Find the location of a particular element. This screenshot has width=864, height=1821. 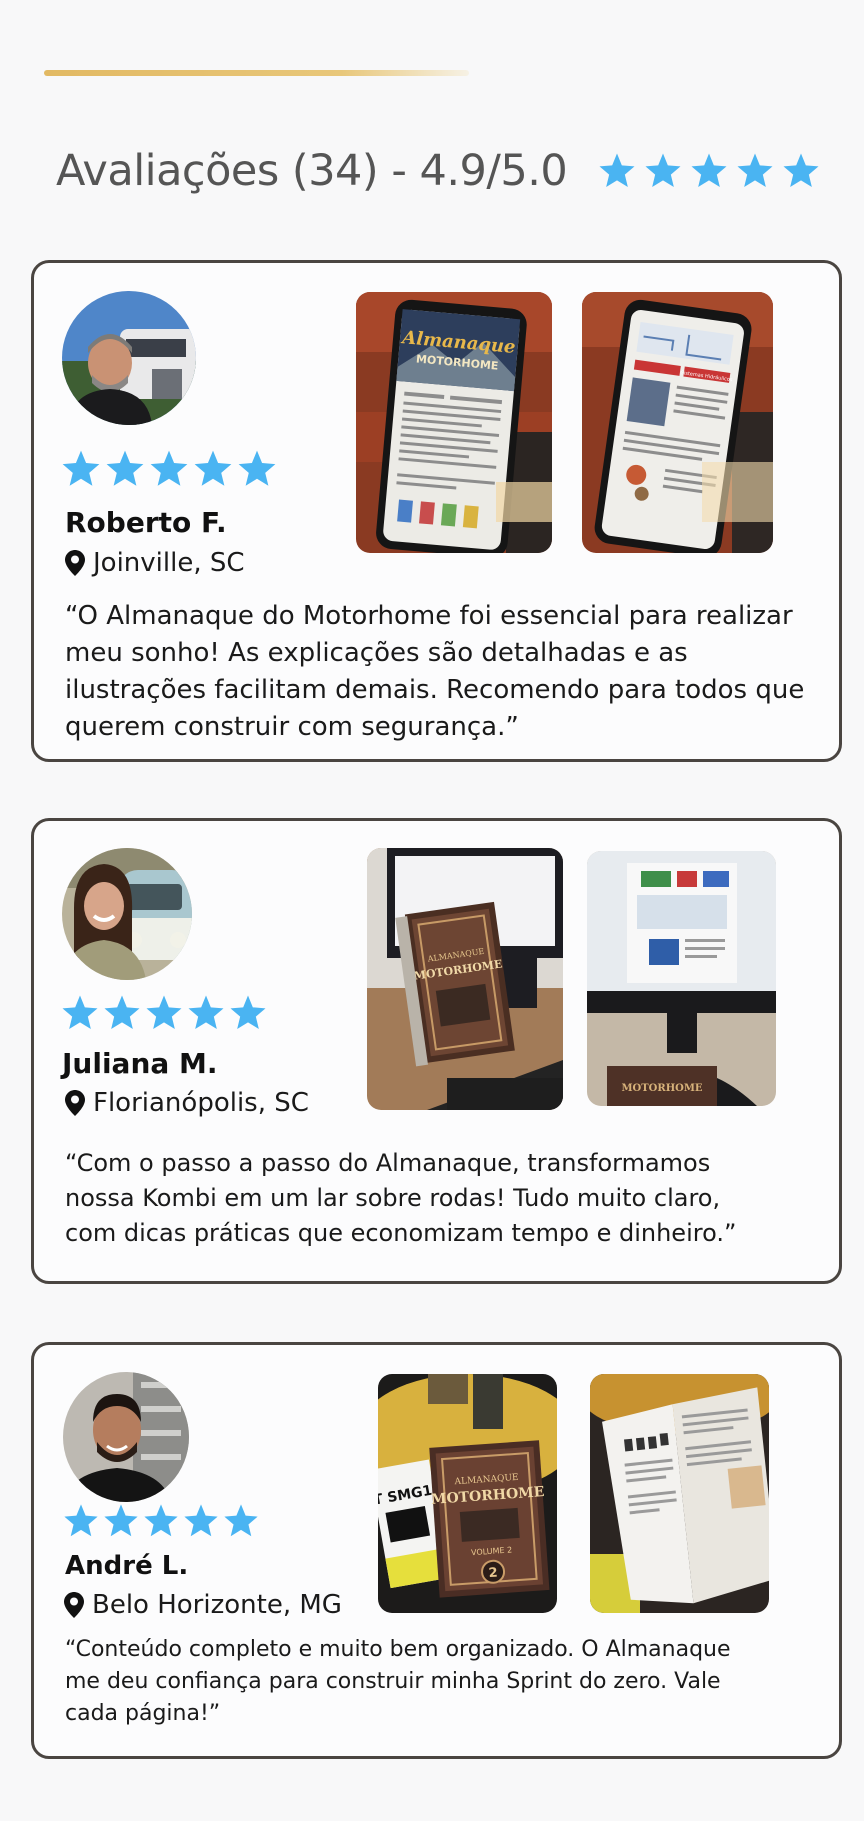

reviewer-location: Florianópolis, SC is located at coordinates (187, 1103).